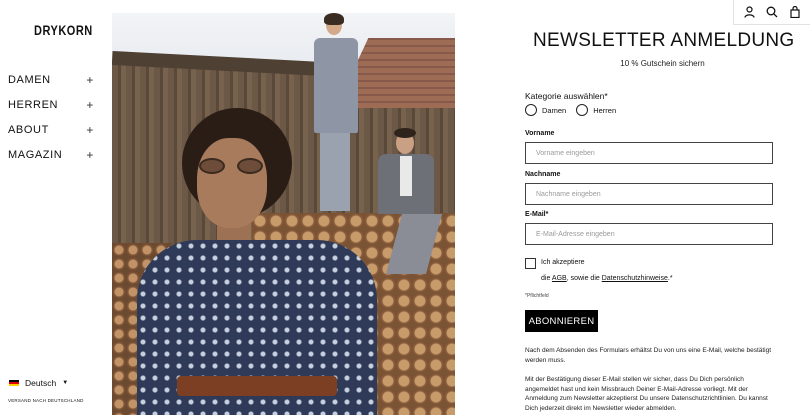 This screenshot has width=810, height=415. What do you see at coordinates (63, 31) in the screenshot?
I see `brand-logo: DRYKORN` at bounding box center [63, 31].